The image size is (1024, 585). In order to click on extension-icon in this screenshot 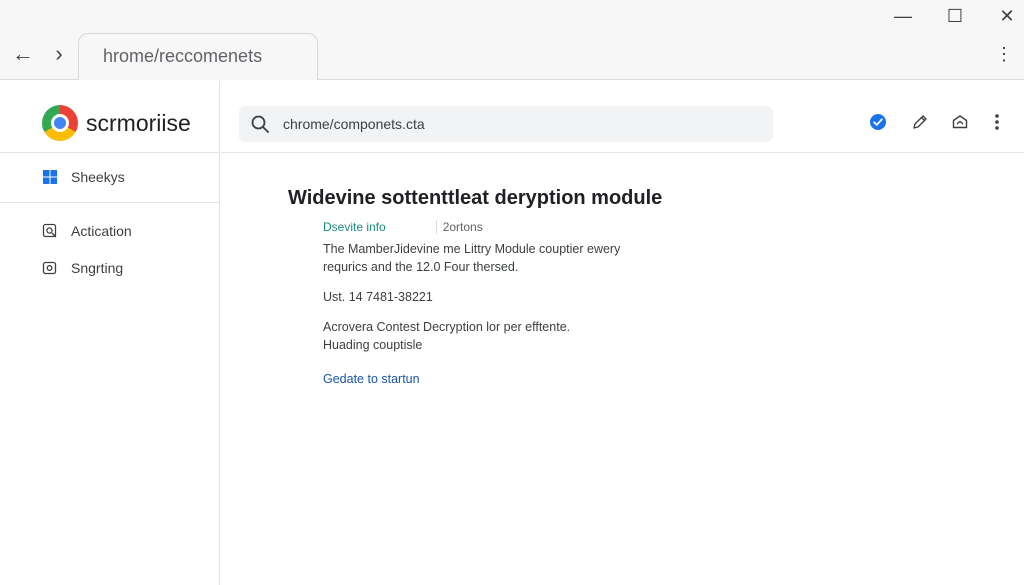, I will do `click(960, 124)`.